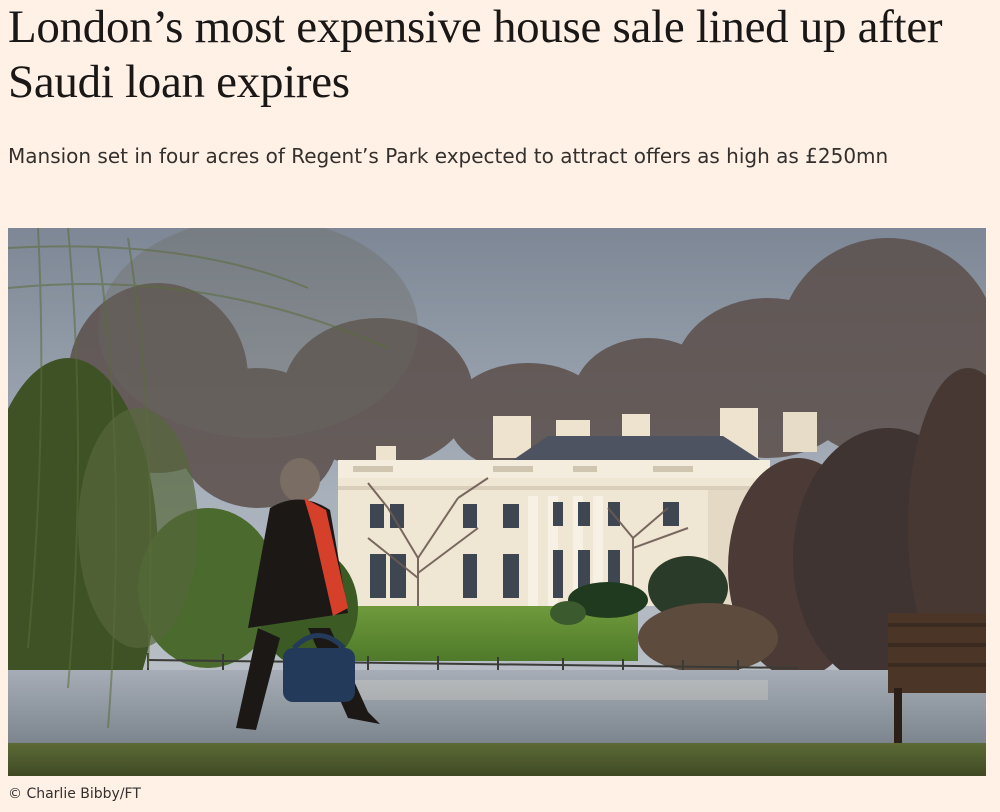 This screenshot has height=812, width=1000. Describe the element at coordinates (74, 794) in the screenshot. I see `image-credit: © Charlie Bibby/FT` at that location.